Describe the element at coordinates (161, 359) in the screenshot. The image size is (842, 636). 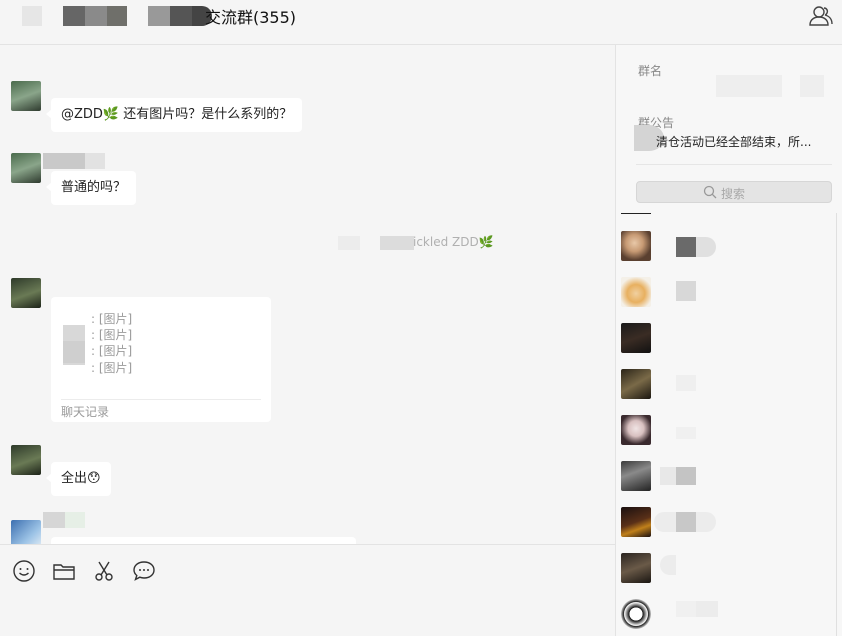
I see `chat-record-card: : [图片] : [图片] : [图片] : [图片] 聊天记录` at that location.